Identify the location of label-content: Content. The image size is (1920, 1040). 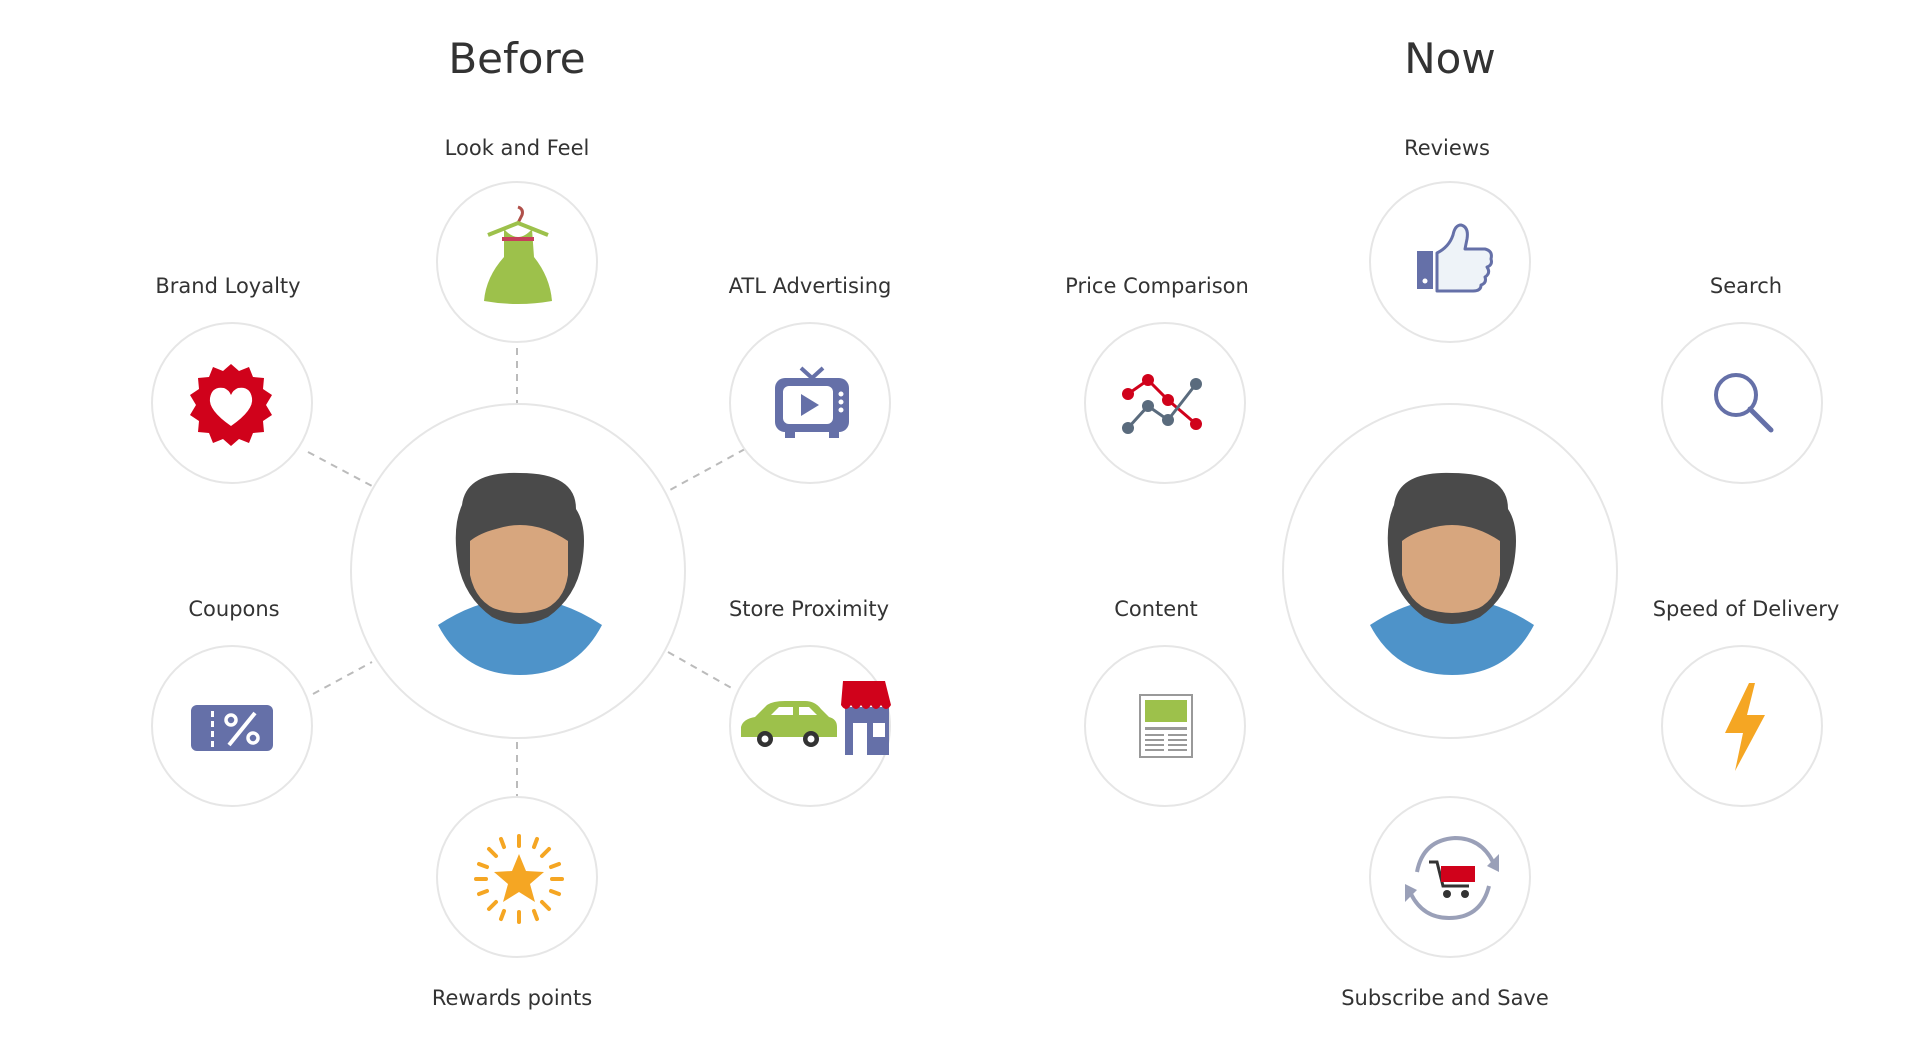
(1156, 609).